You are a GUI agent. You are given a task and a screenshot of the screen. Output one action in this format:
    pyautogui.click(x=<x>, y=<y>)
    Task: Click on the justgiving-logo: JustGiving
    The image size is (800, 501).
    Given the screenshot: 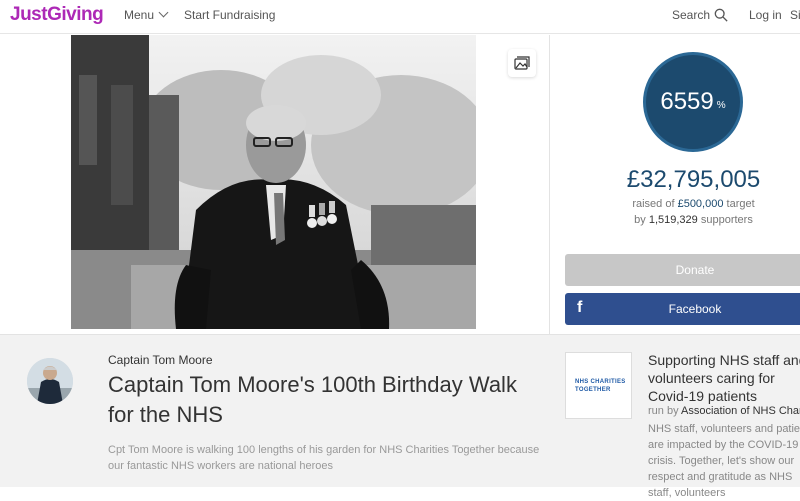 What is the action you would take?
    pyautogui.click(x=57, y=15)
    